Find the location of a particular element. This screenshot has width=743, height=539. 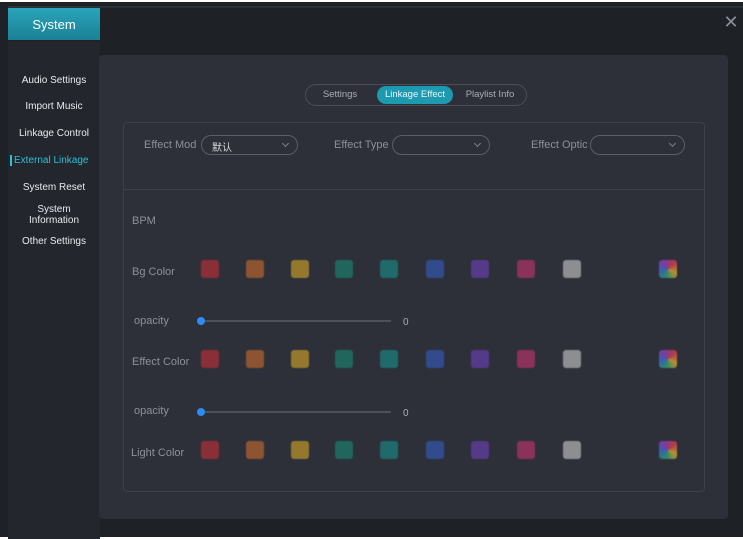

tab-playlist-info: Playlist Info is located at coordinates (490, 95).